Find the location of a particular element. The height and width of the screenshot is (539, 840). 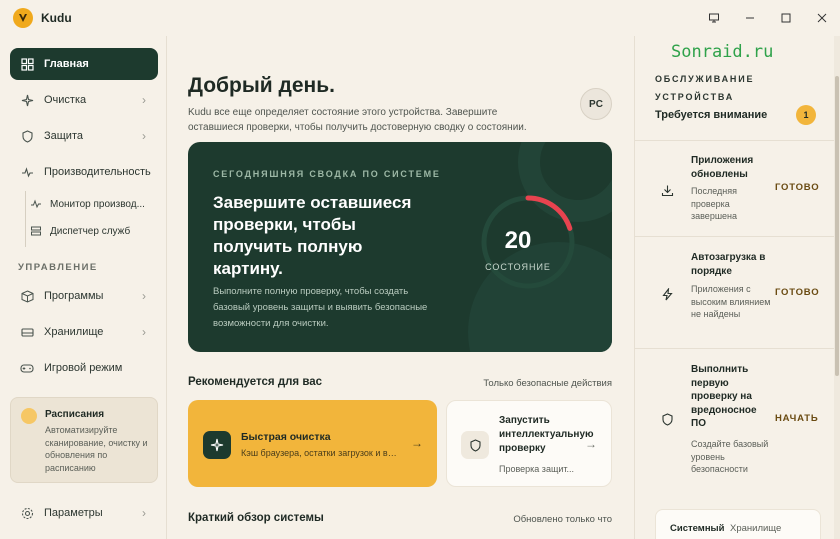

monitor-icon is located at coordinates (714, 18).